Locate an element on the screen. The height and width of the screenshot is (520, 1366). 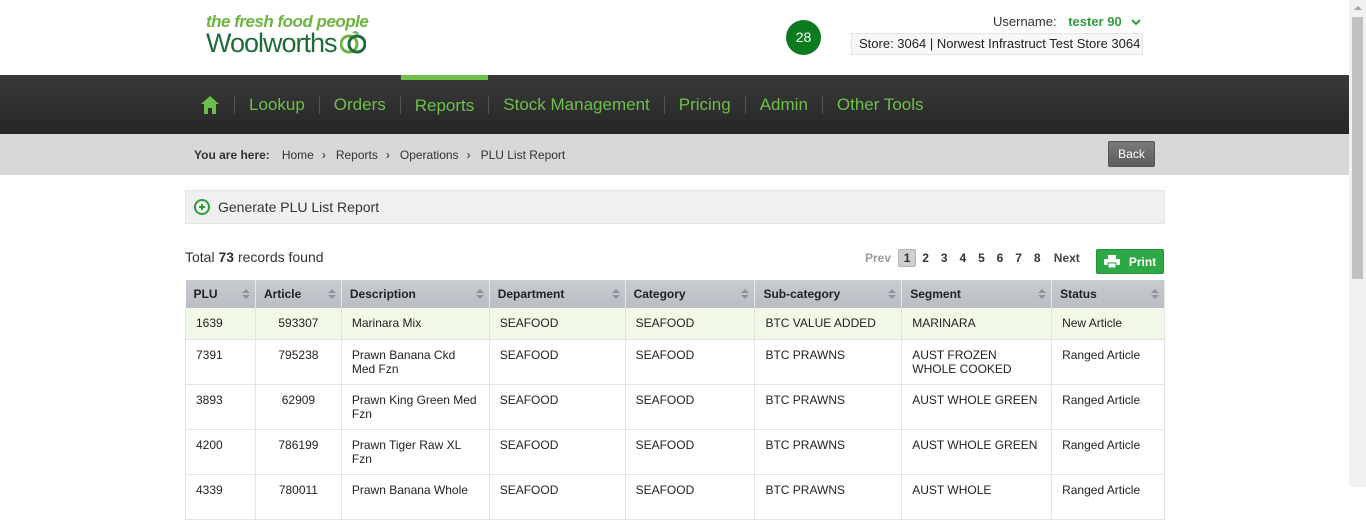
username-label: Username: is located at coordinates (1025, 21).